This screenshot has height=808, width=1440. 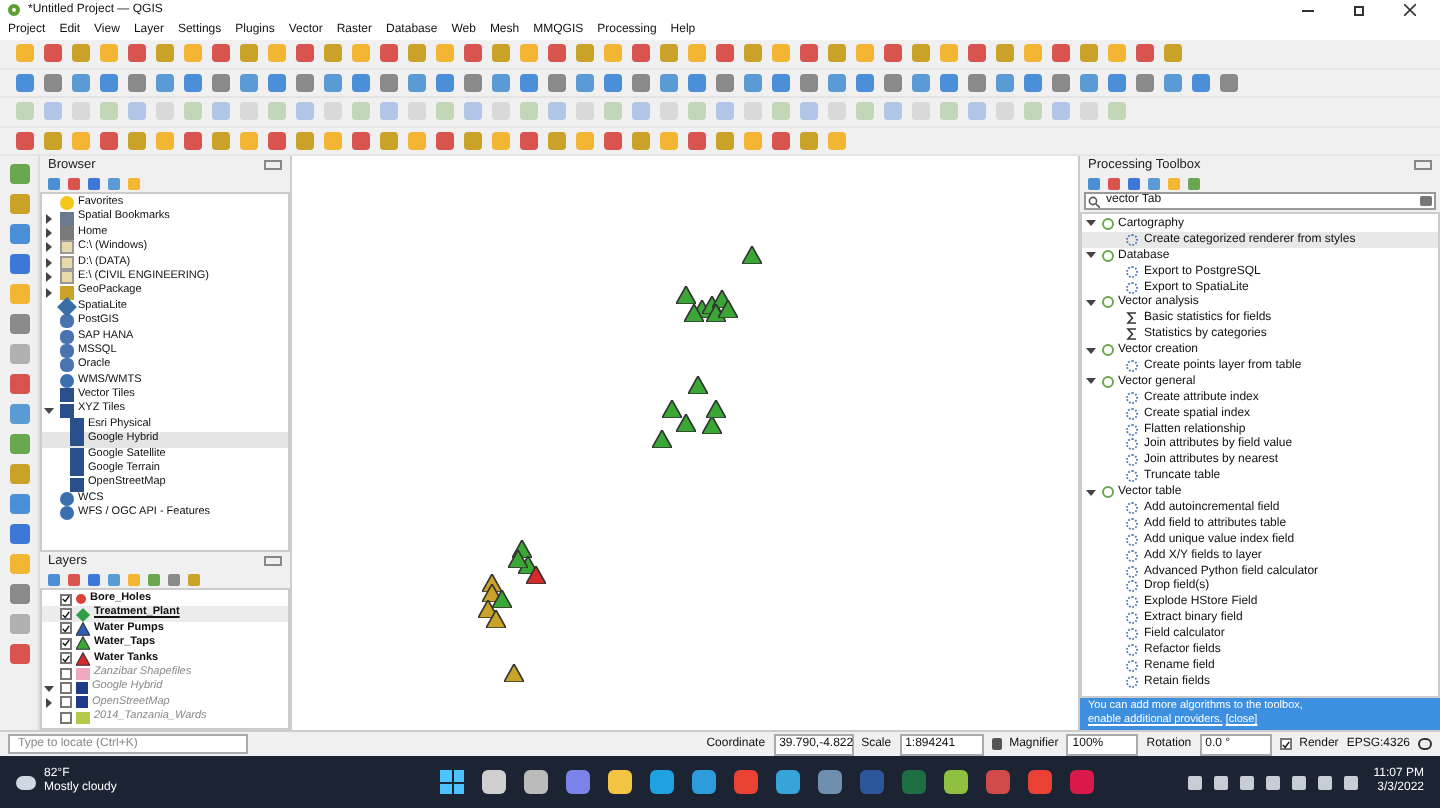 I want to click on search-icon, so click(x=1094, y=201).